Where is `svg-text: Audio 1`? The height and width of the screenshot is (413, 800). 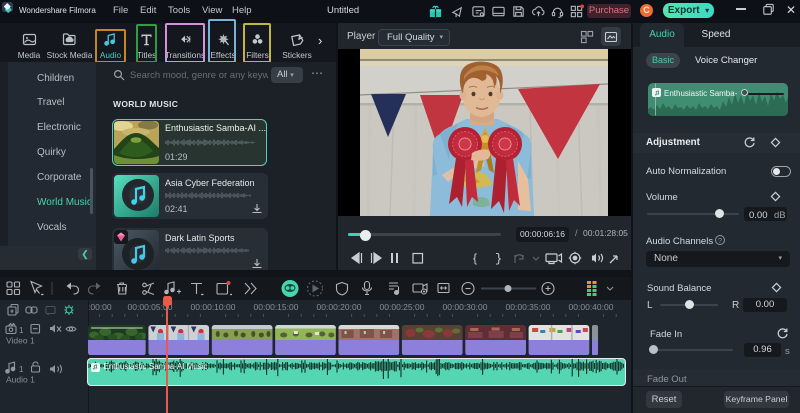 svg-text: Audio 1 is located at coordinates (20, 380).